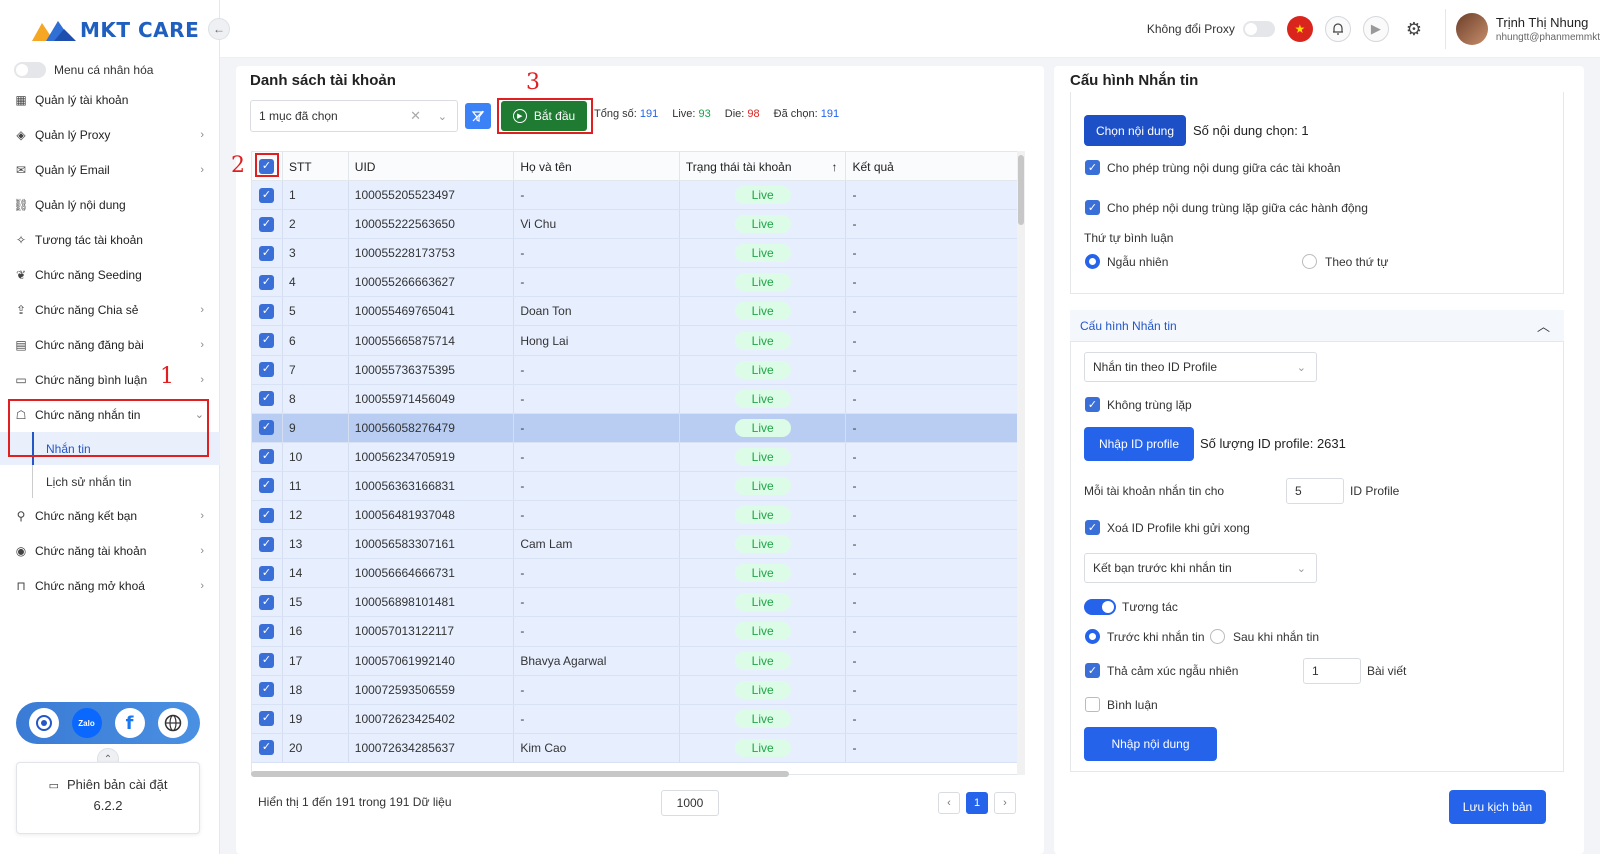  What do you see at coordinates (110, 134) in the screenshot?
I see `sidebar-item: ◈ Quản lý Proxy ›` at bounding box center [110, 134].